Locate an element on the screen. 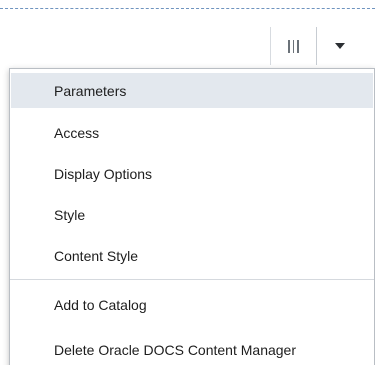  menu-item-label: Parameters is located at coordinates (90, 90).